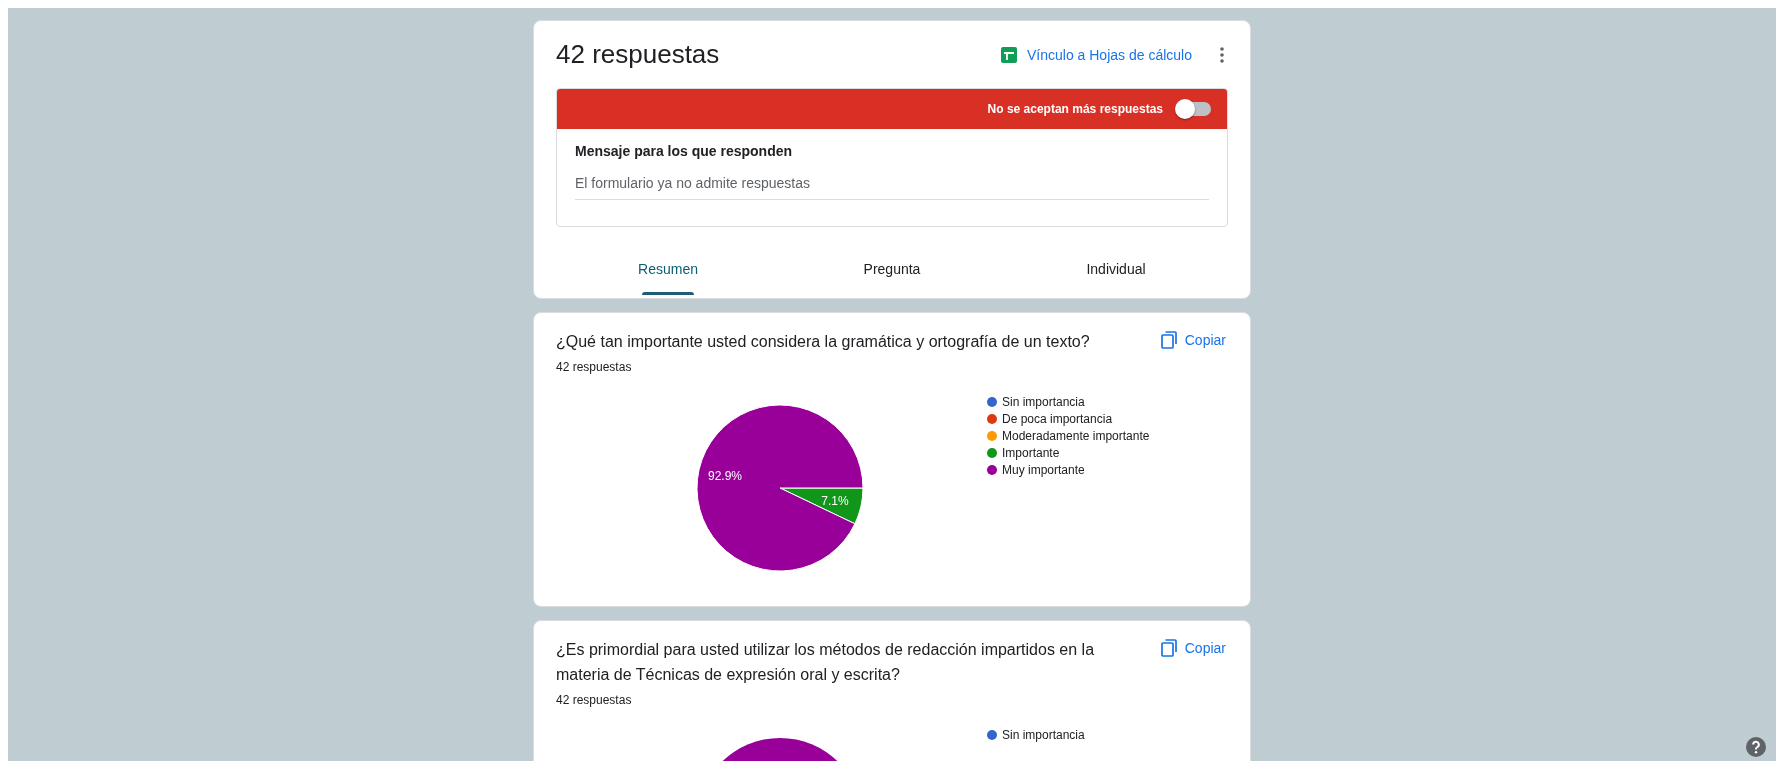 This screenshot has width=1784, height=769. Describe the element at coordinates (1096, 54) in the screenshot. I see `sheets-link: Vínculo a Hojas de cálculo` at that location.